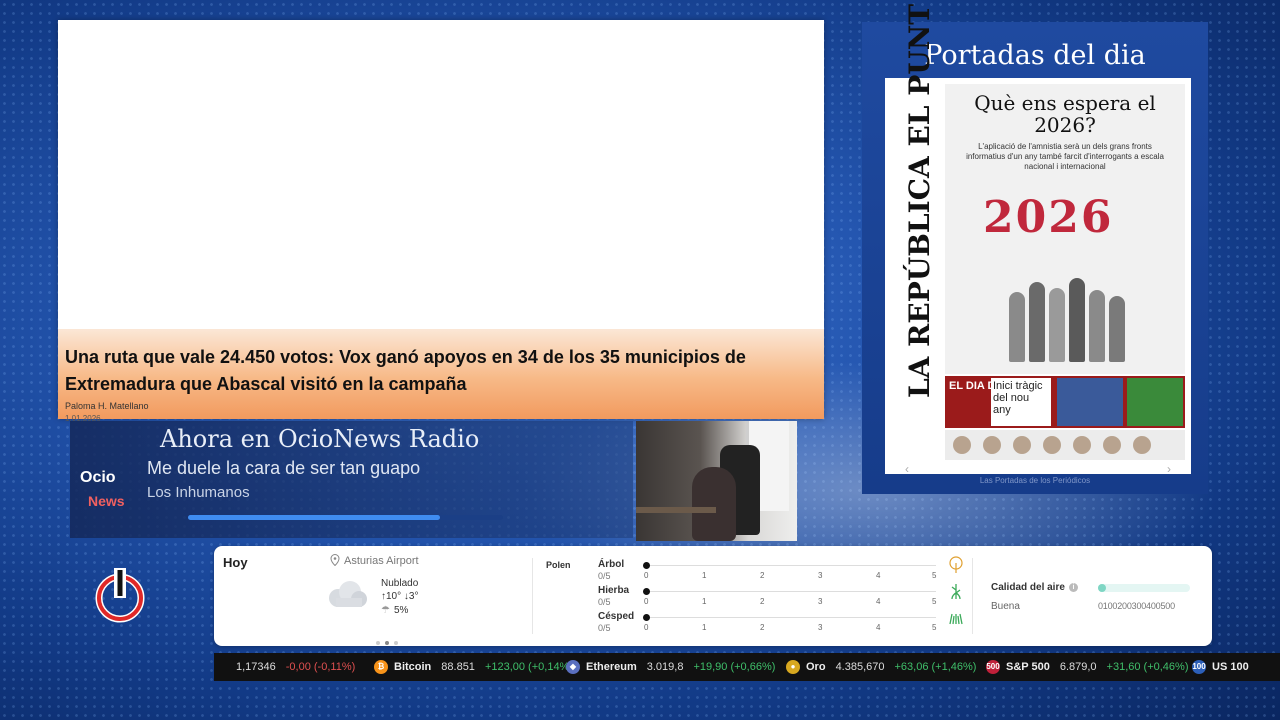  Describe the element at coordinates (573, 667) in the screenshot. I see `ethereum-icon: ◆` at that location.